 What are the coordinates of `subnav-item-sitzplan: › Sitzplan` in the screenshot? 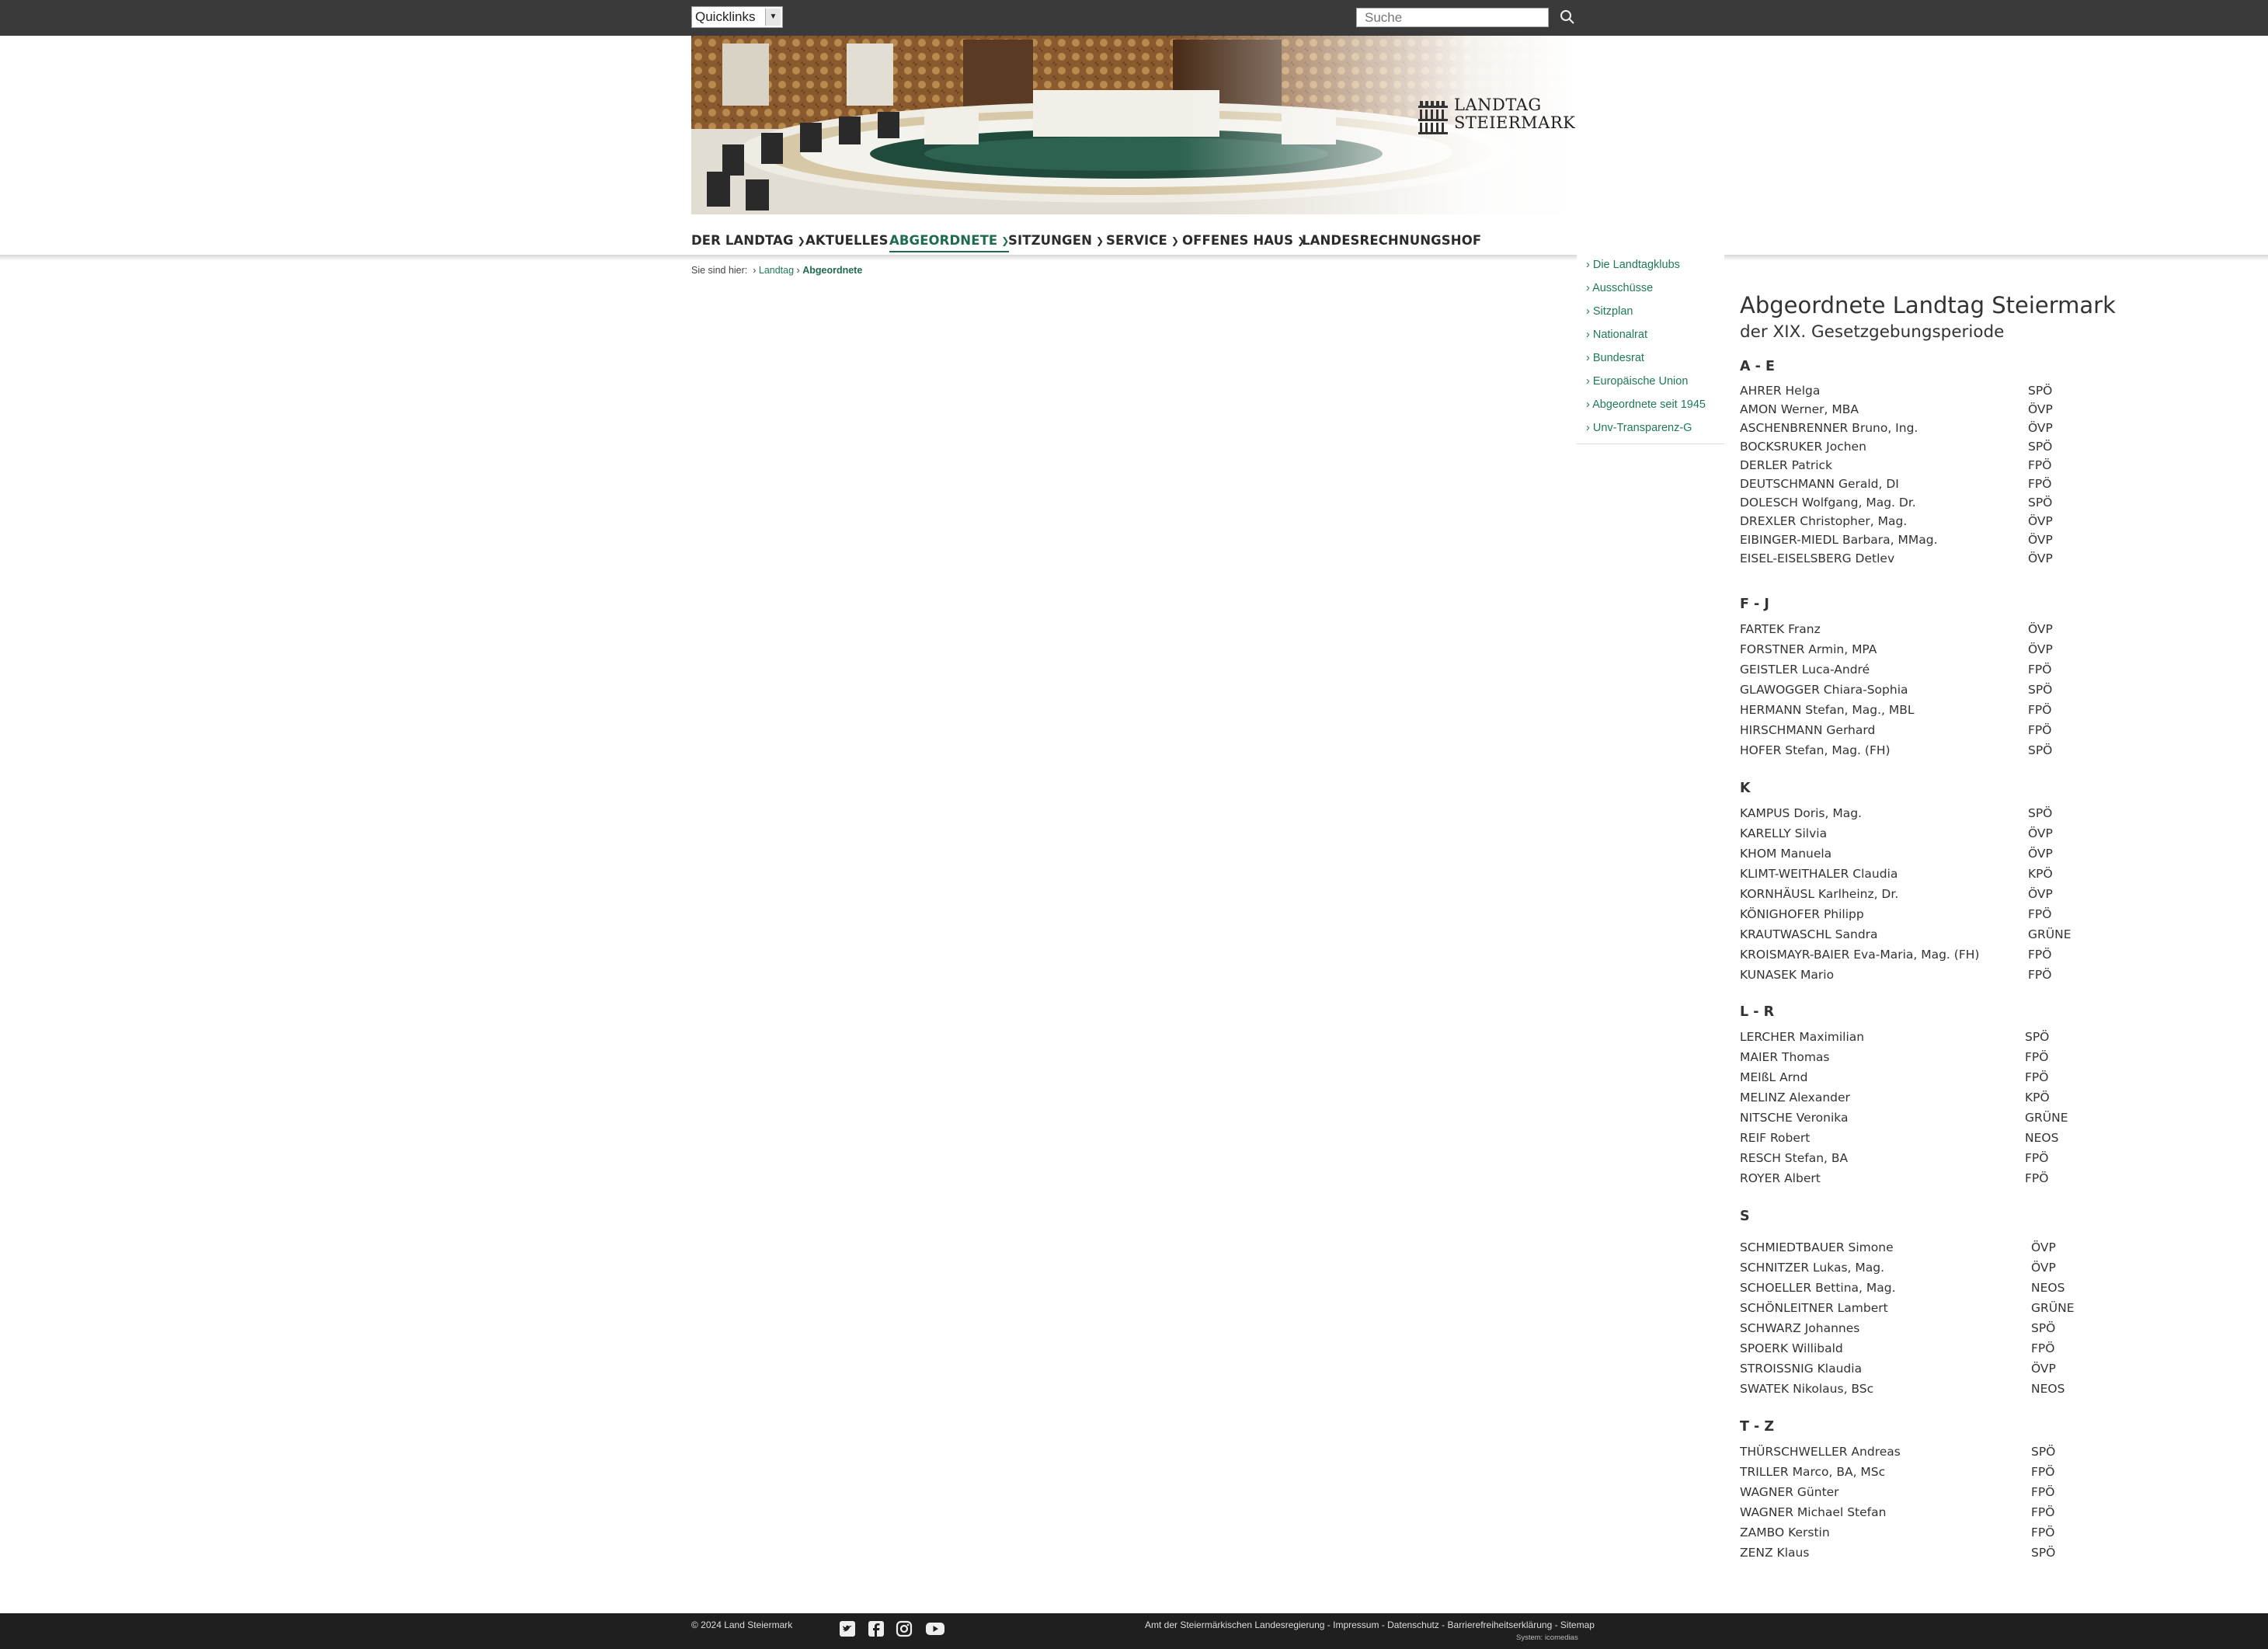 It's located at (1609, 312).